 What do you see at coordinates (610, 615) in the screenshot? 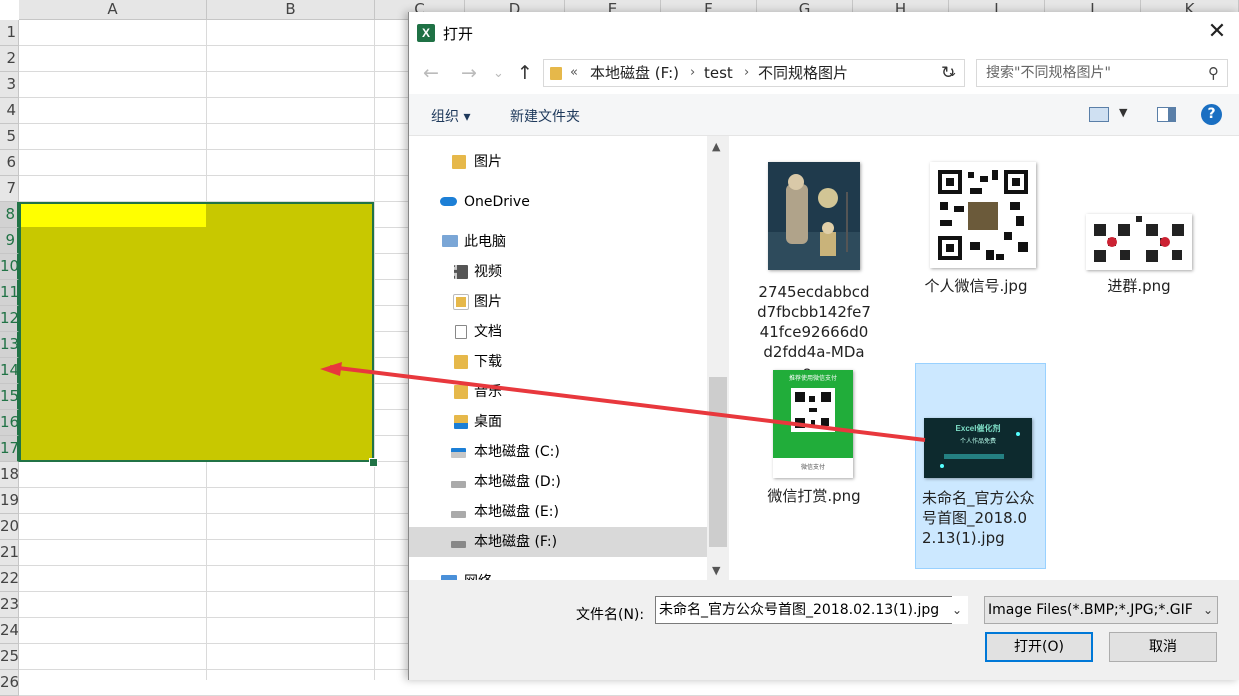
I see `file-name-label: 文件名(N):` at bounding box center [610, 615].